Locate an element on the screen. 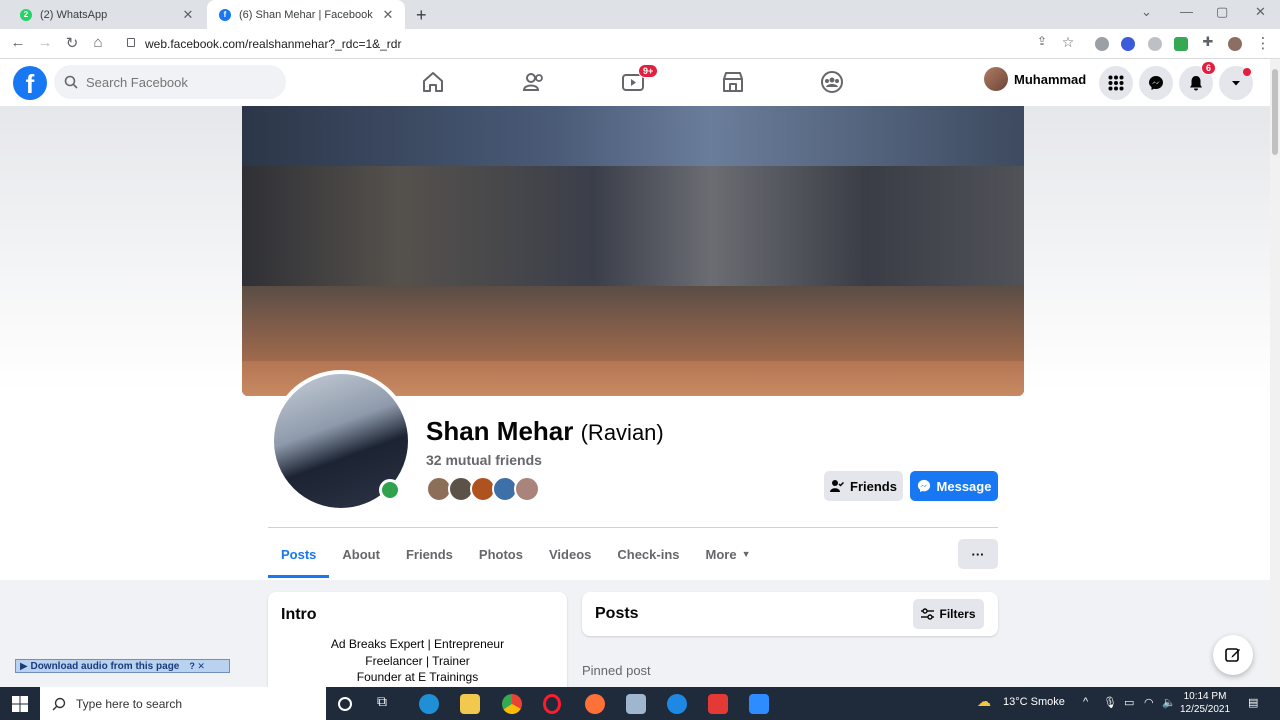 Image resolution: width=1280 pixels, height=720 pixels. intro-line: Ad Breaks Expert | Entrepreneur is located at coordinates (417, 644).